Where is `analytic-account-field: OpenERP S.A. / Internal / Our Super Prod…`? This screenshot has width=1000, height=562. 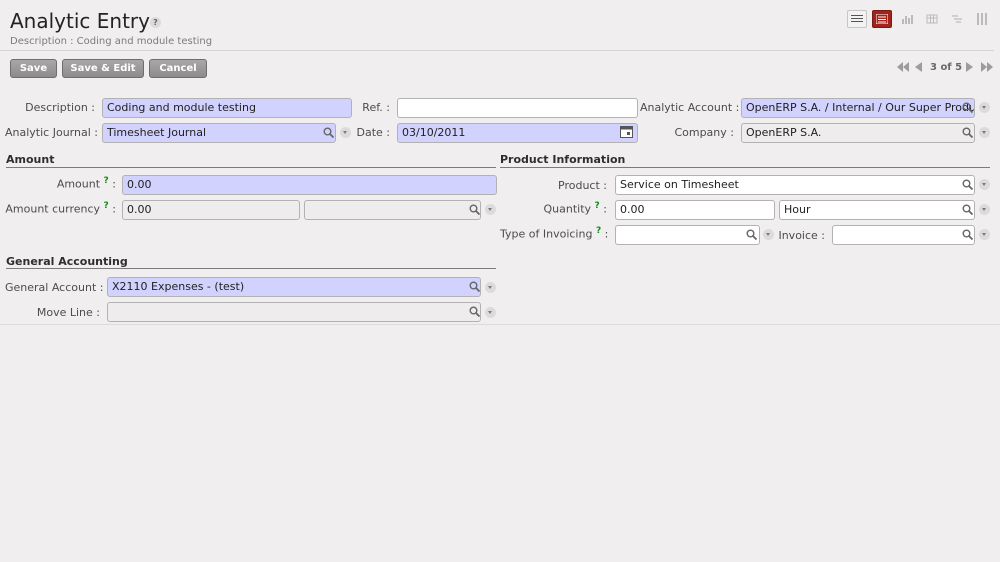 analytic-account-field: OpenERP S.A. / Internal / Our Super Prod… is located at coordinates (858, 108).